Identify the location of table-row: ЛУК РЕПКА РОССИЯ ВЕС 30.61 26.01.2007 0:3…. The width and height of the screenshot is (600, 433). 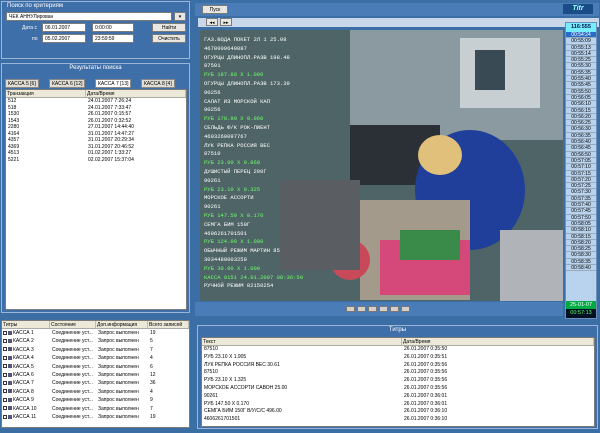
(398, 366).